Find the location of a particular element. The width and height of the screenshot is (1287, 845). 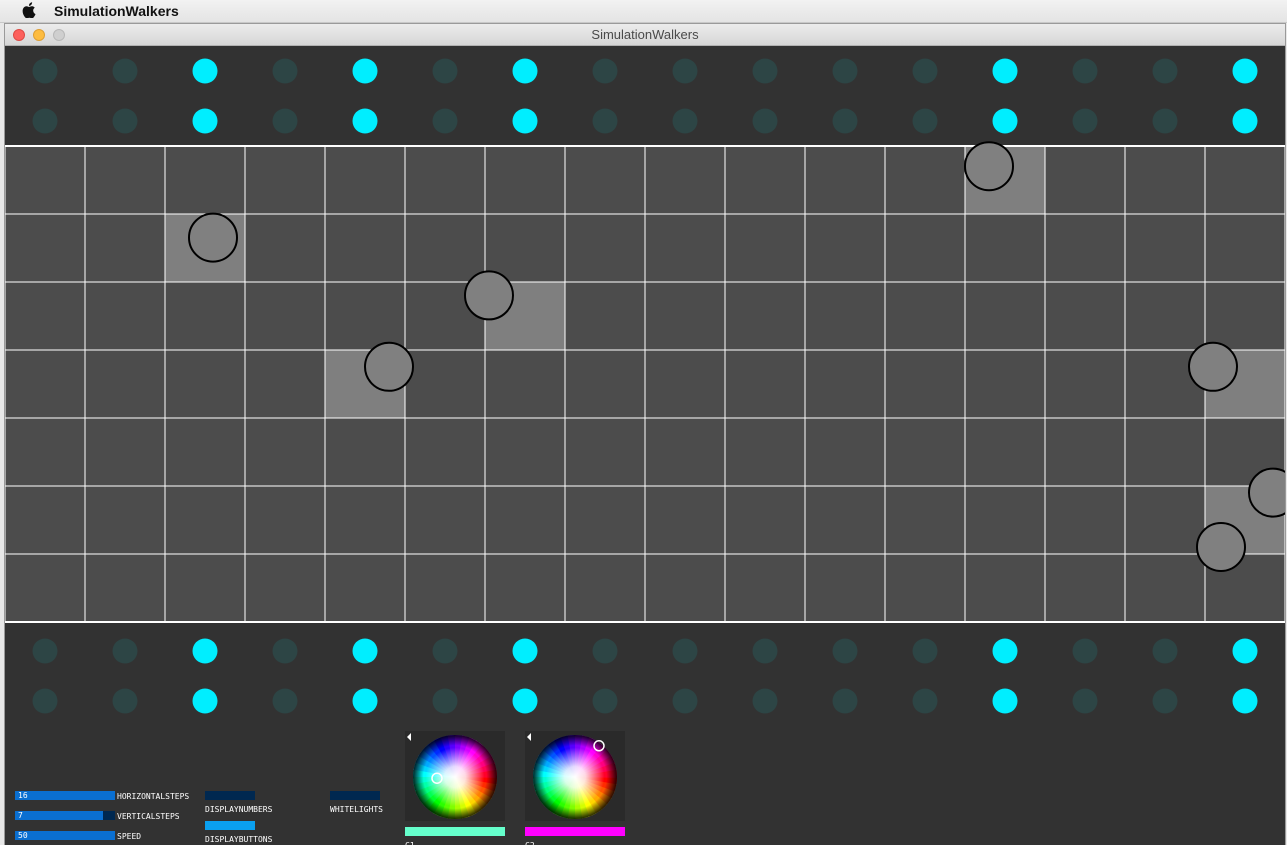

apple-logo-icon is located at coordinates (29, 10).